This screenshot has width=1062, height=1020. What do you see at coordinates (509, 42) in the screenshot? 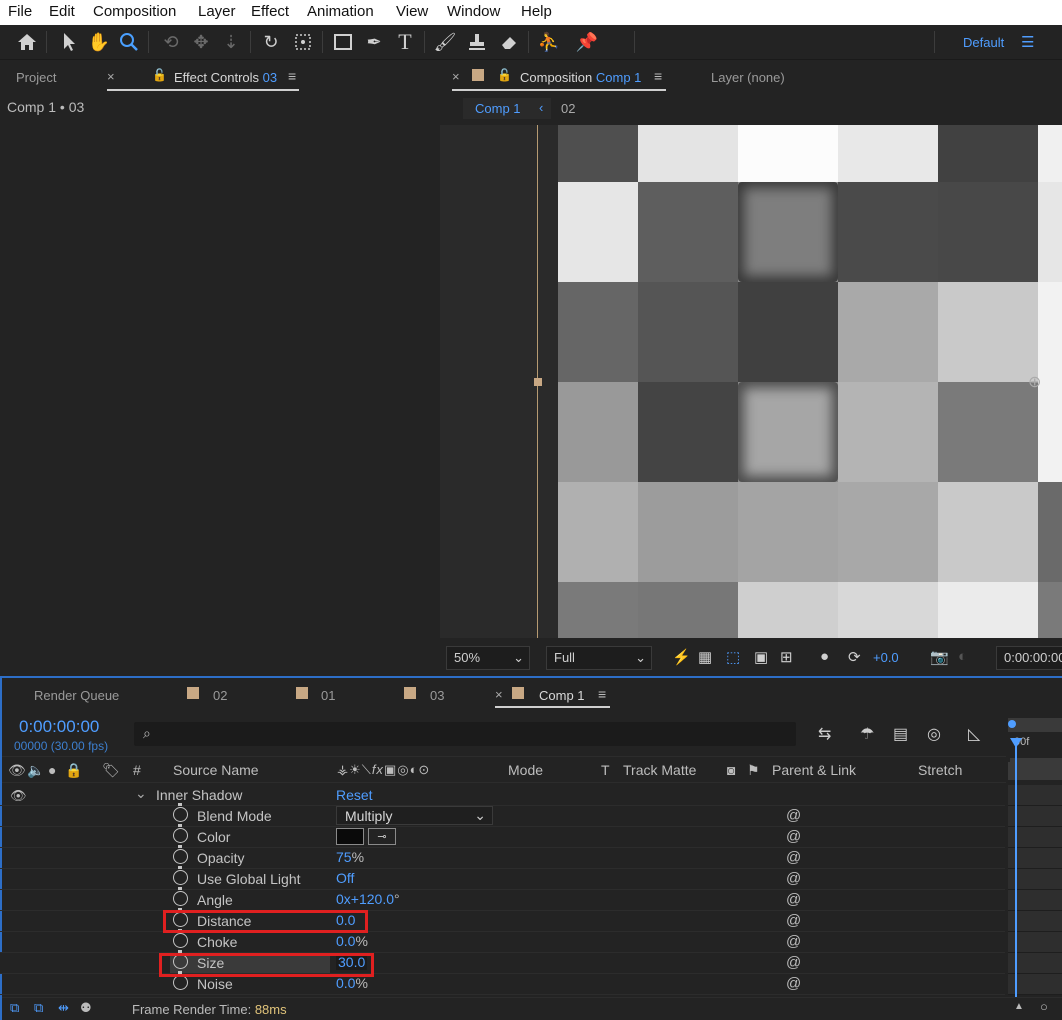
I see `eraser-tool-icon` at bounding box center [509, 42].